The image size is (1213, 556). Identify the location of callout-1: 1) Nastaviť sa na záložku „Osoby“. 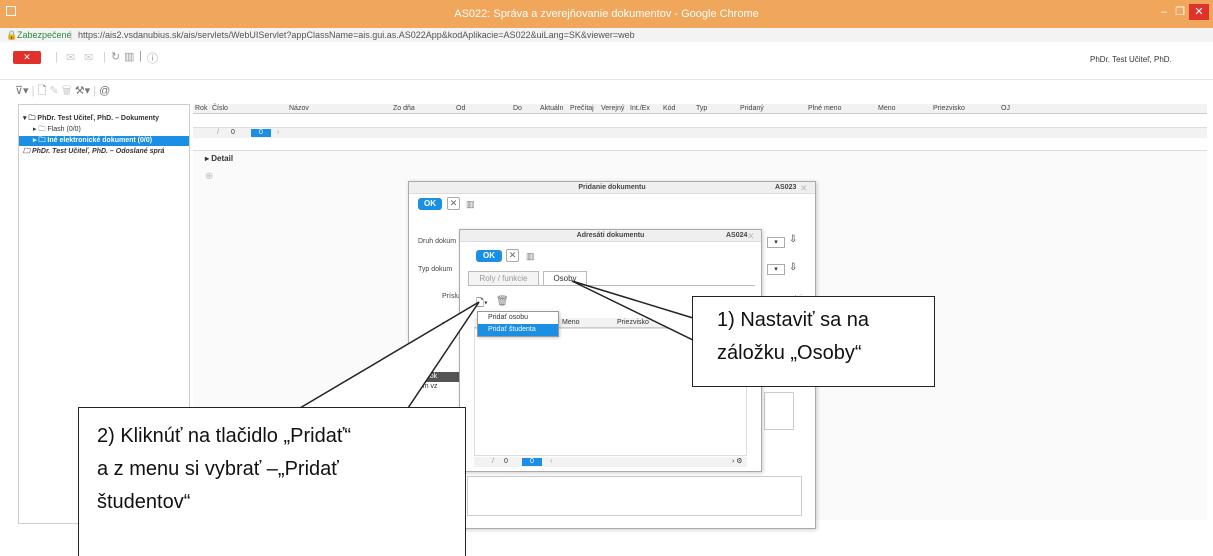
(813, 341).